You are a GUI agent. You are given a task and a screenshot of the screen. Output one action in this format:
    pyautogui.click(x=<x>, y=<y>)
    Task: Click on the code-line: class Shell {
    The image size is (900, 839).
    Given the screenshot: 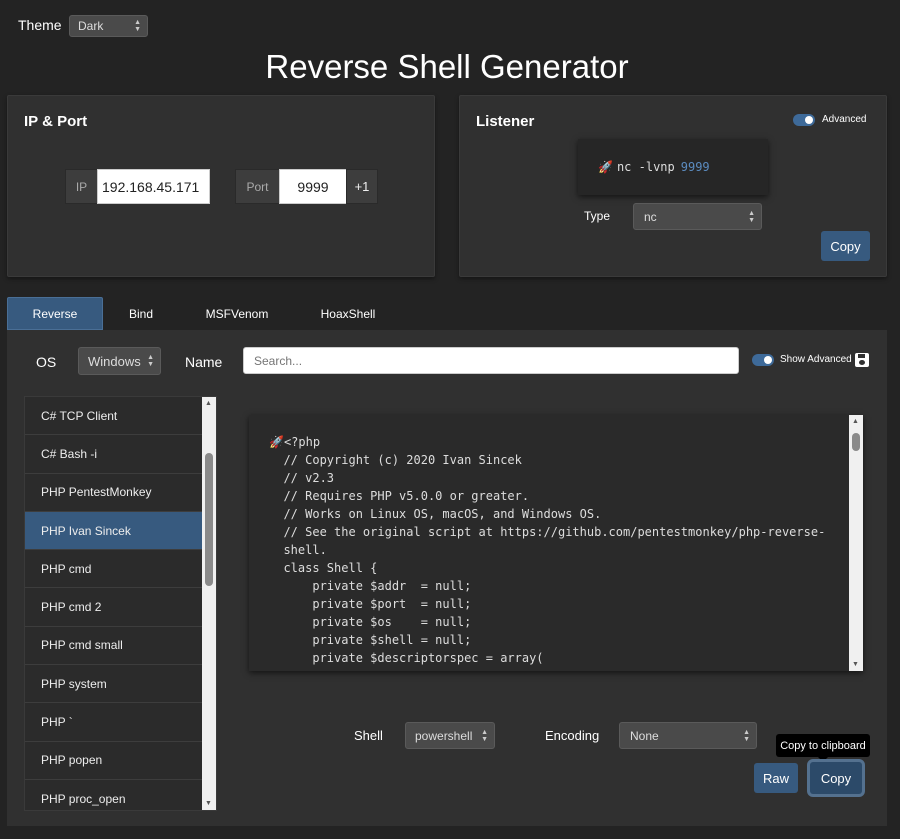 What is the action you would take?
    pyautogui.click(x=323, y=568)
    